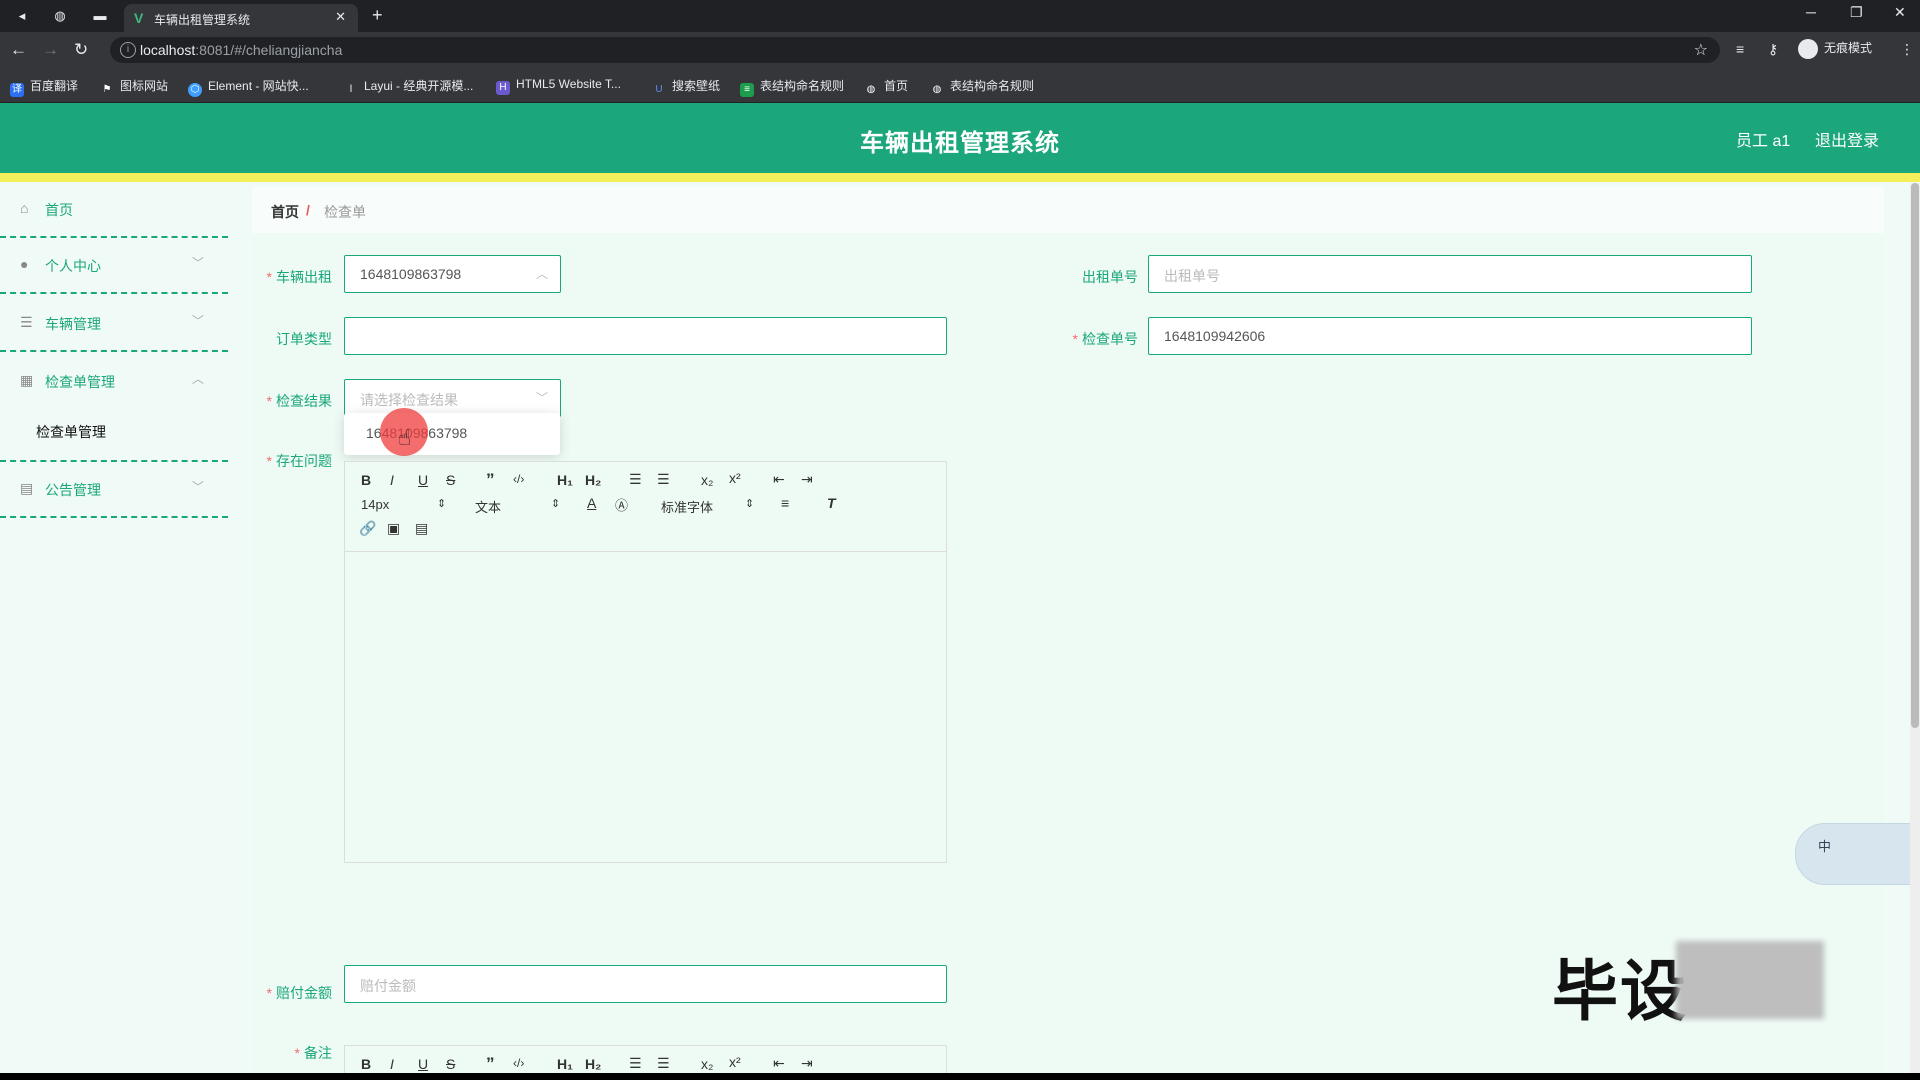  Describe the element at coordinates (73, 490) in the screenshot. I see `sidebar-item-label: 公告管理` at that location.